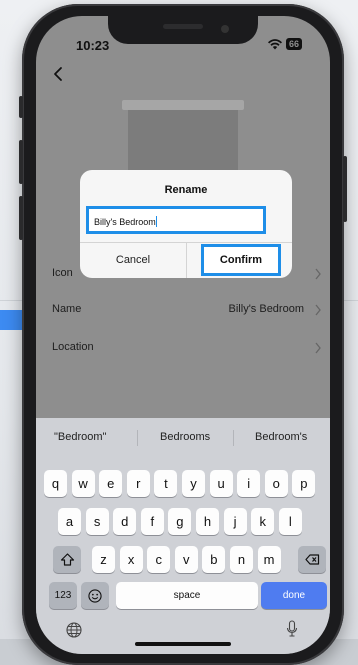  What do you see at coordinates (21, 107) in the screenshot?
I see `mute-switch` at bounding box center [21, 107].